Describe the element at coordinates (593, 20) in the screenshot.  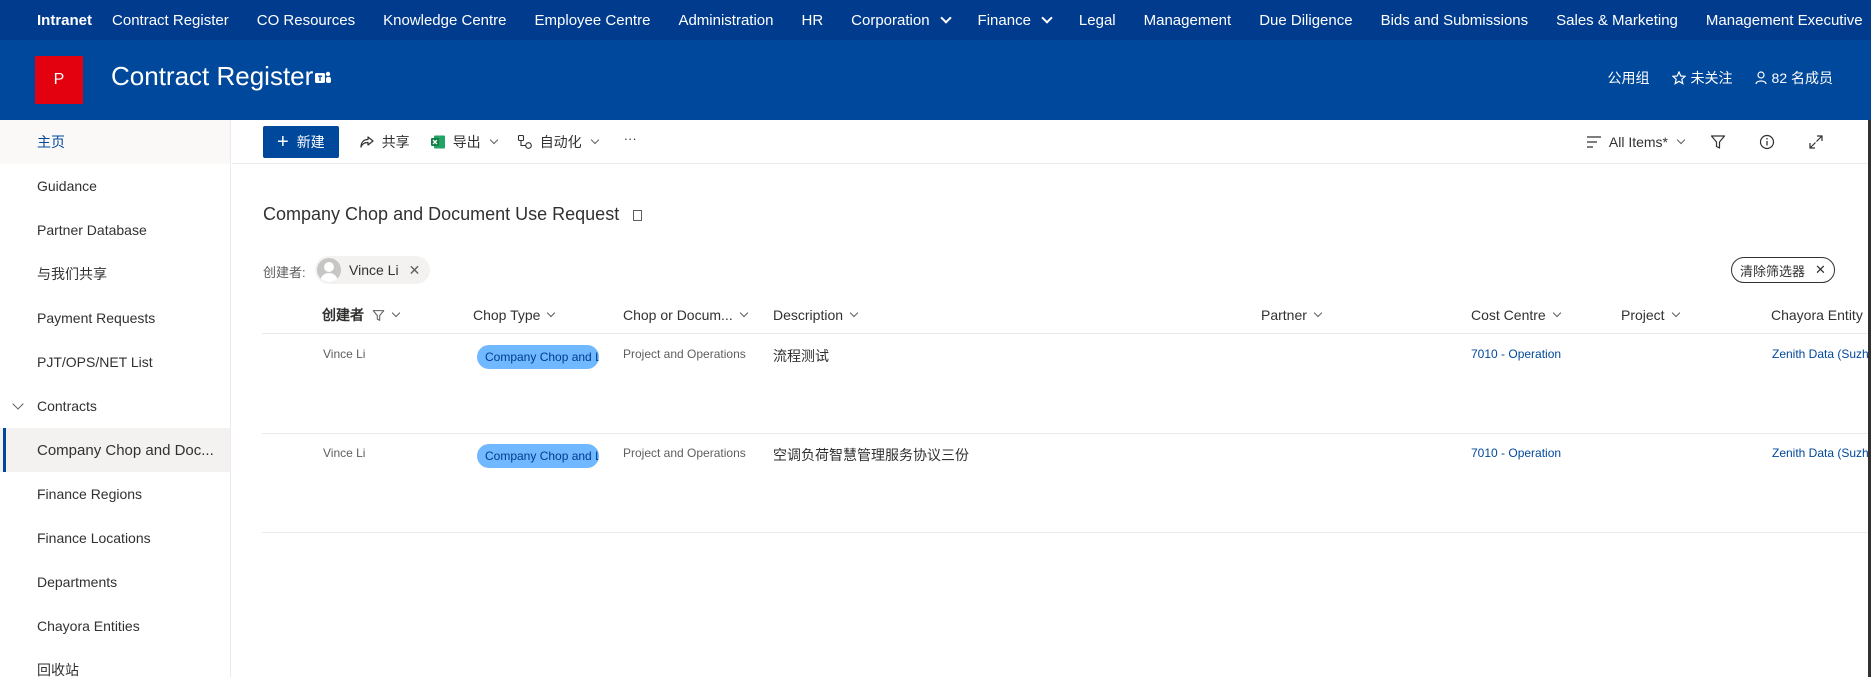
I see `nav-item-employee-centre: Employee Centre` at that location.